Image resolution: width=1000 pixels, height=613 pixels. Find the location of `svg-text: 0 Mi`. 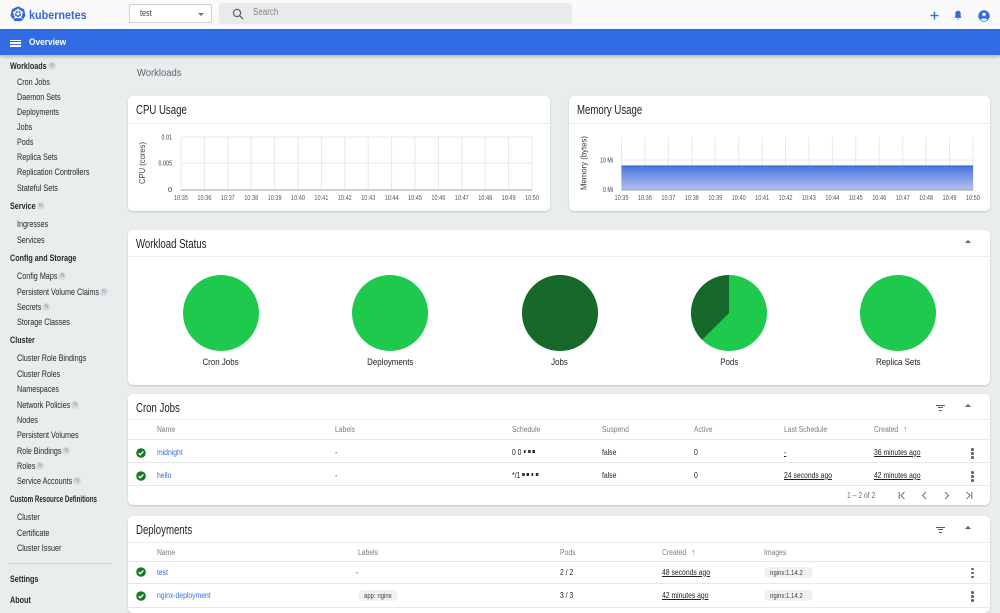

svg-text: 0 Mi is located at coordinates (608, 189).